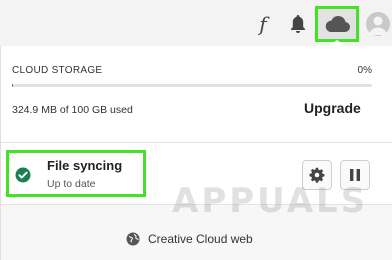 The width and height of the screenshot is (392, 260). I want to click on watermark: APPUALS, so click(277, 202).